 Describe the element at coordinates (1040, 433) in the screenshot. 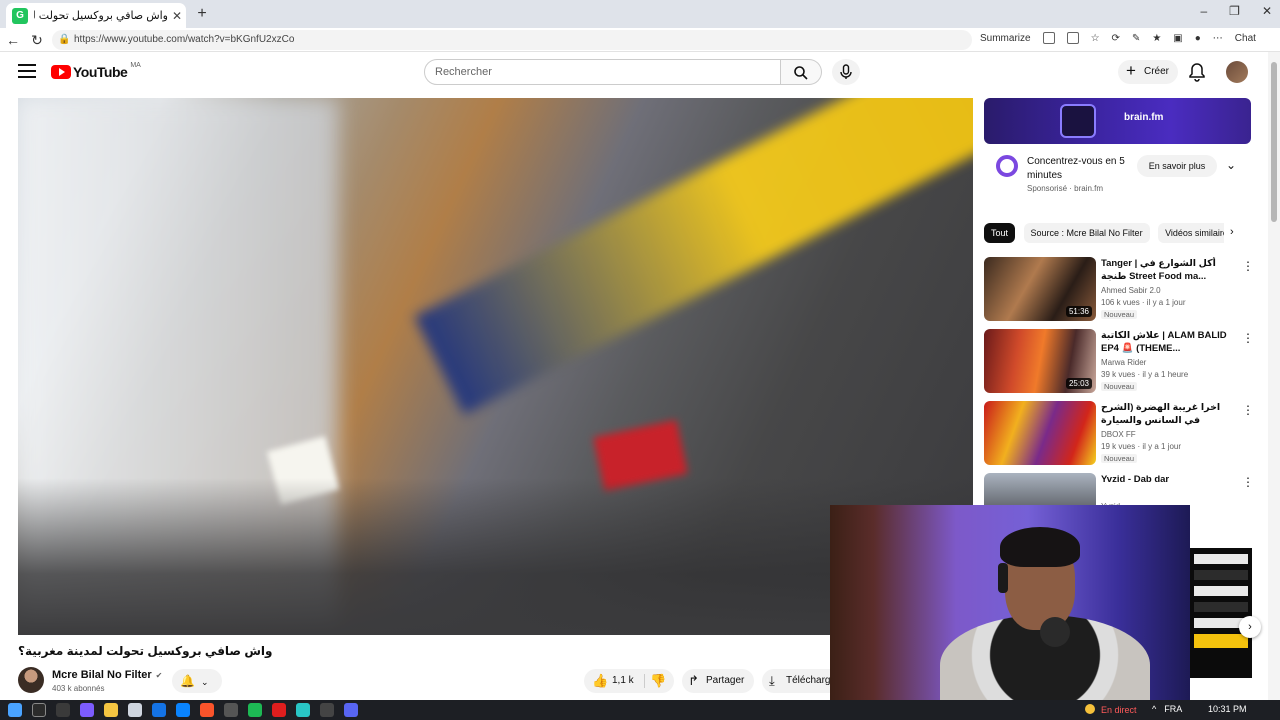

I see `video-thumbnail` at that location.